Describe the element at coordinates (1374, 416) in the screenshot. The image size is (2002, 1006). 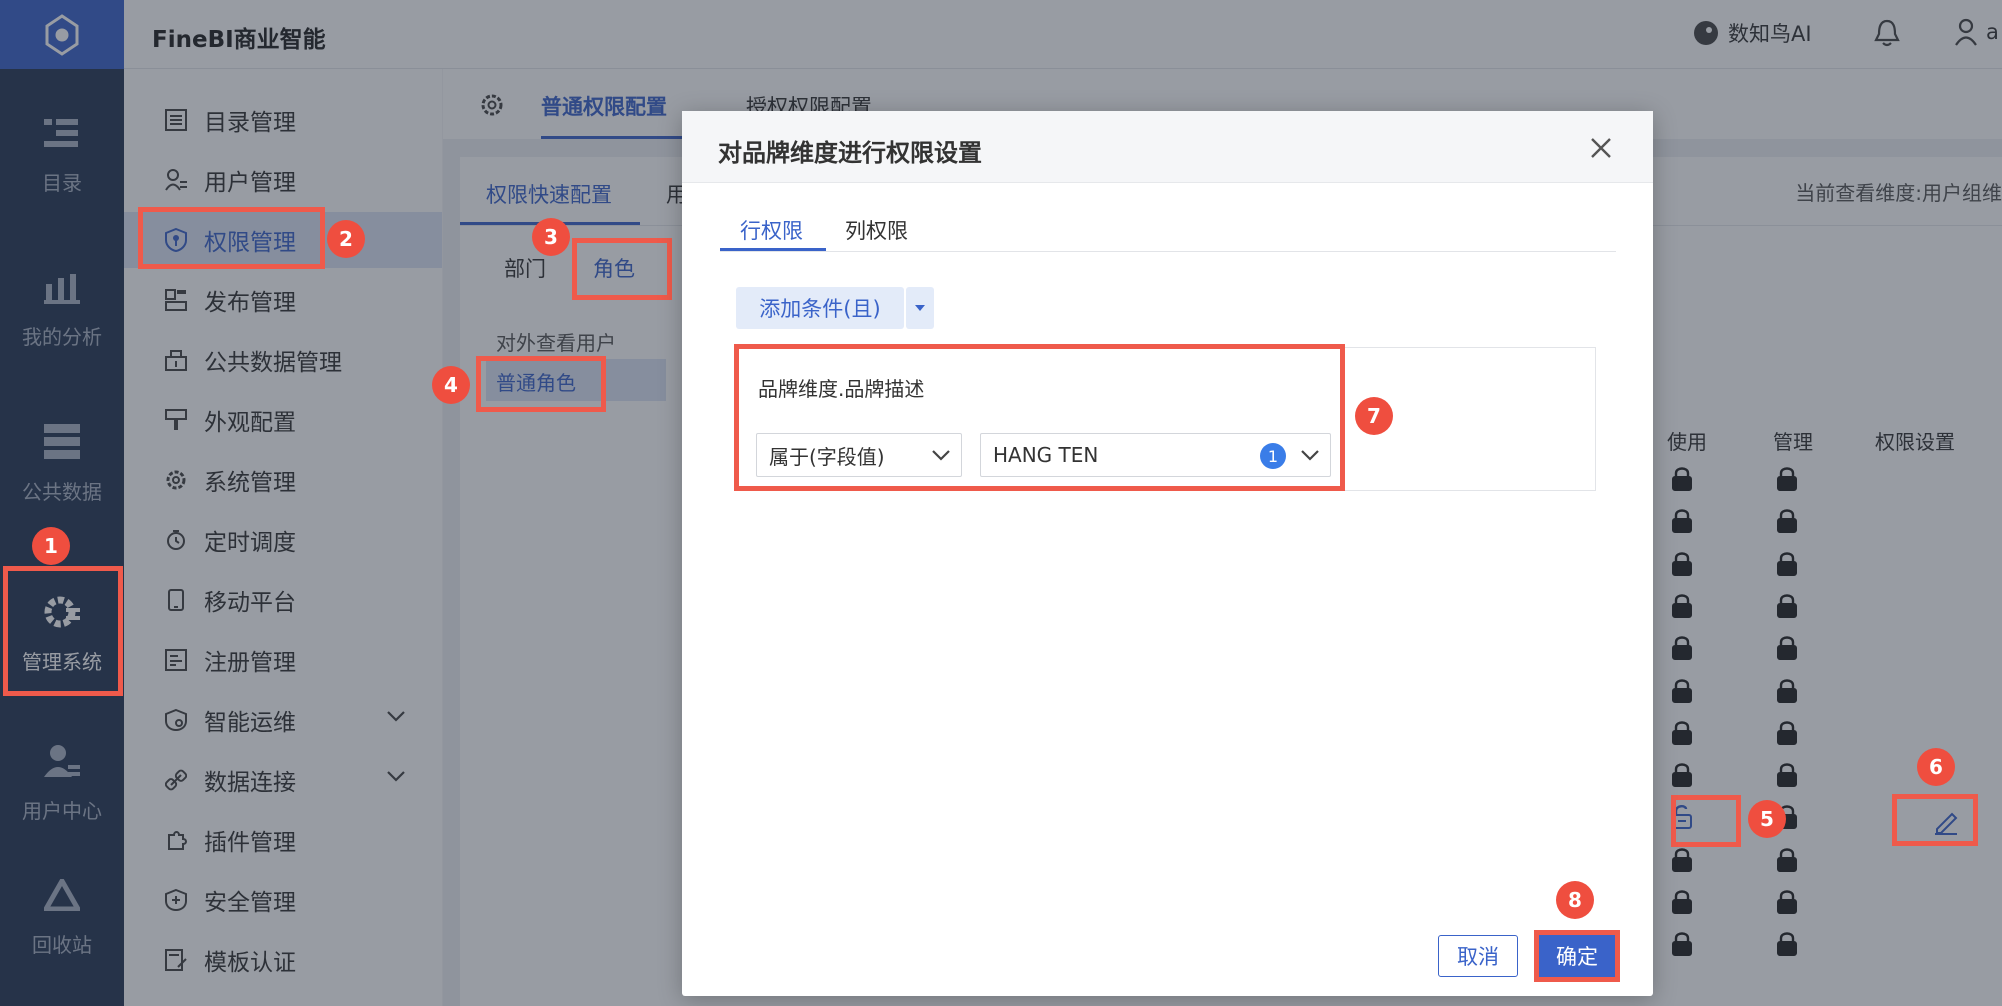
I see `annotation-badge-7: 7` at that location.